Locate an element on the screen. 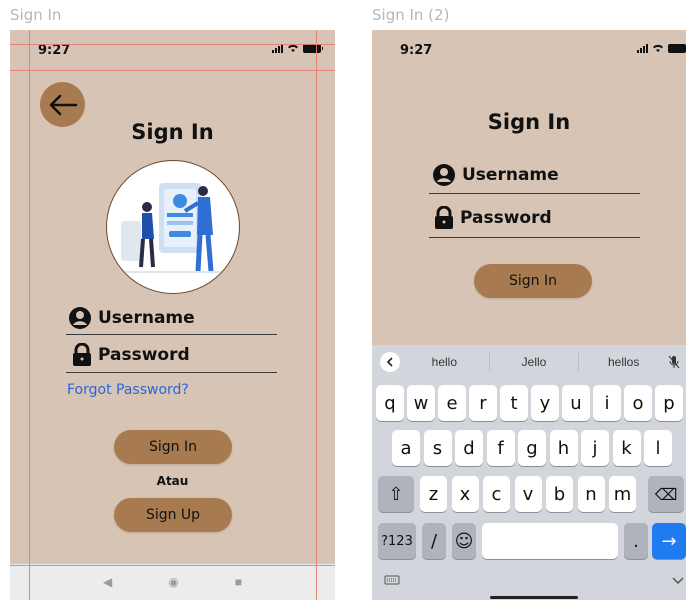 Image resolution: width=686 pixels, height=602 pixels. key-s: s is located at coordinates (437, 448).